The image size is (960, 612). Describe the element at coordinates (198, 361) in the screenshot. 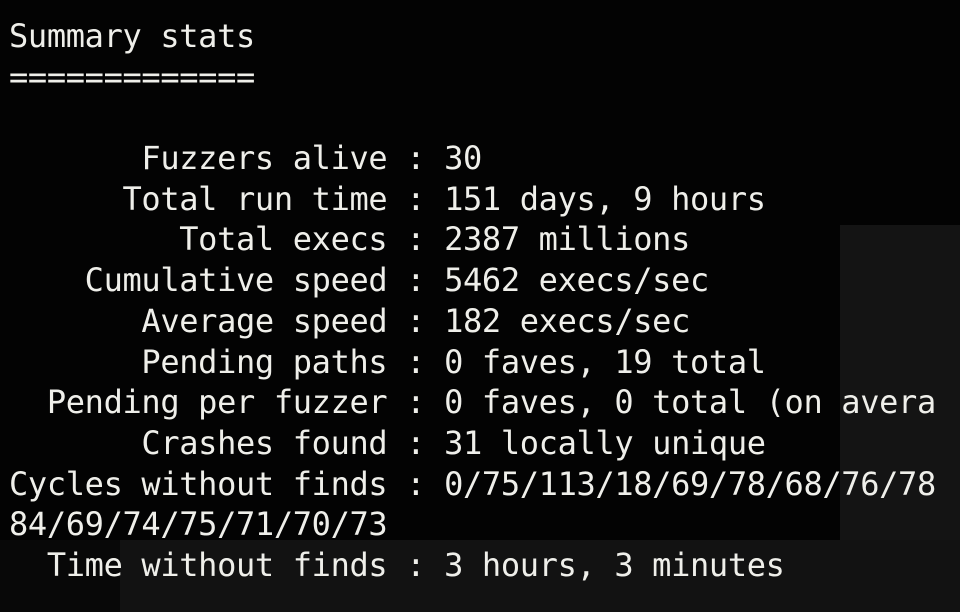

I see `stat-label: Pending paths` at that location.